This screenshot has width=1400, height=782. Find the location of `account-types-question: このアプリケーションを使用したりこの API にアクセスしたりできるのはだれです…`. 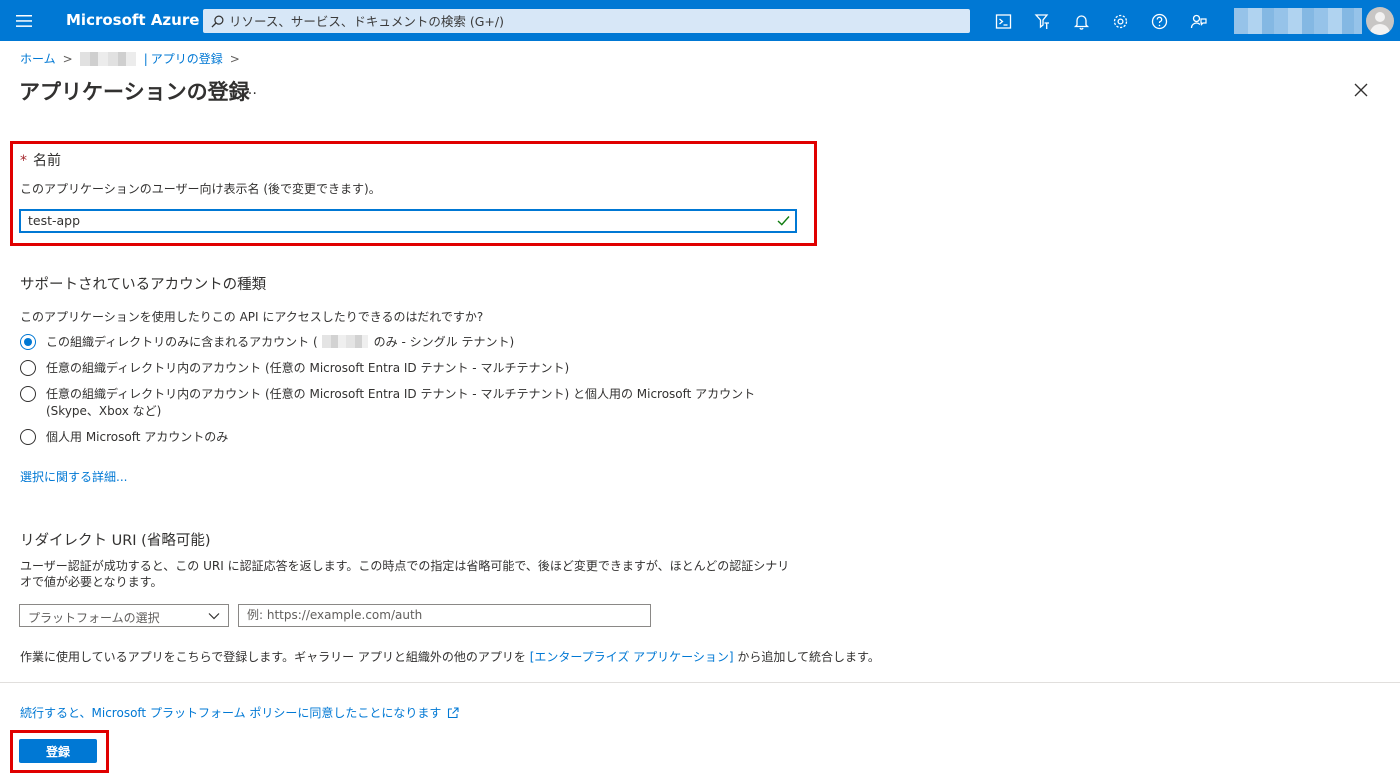

account-types-question: このアプリケーションを使用したりこの API にアクセスしたりできるのはだれです… is located at coordinates (252, 317).